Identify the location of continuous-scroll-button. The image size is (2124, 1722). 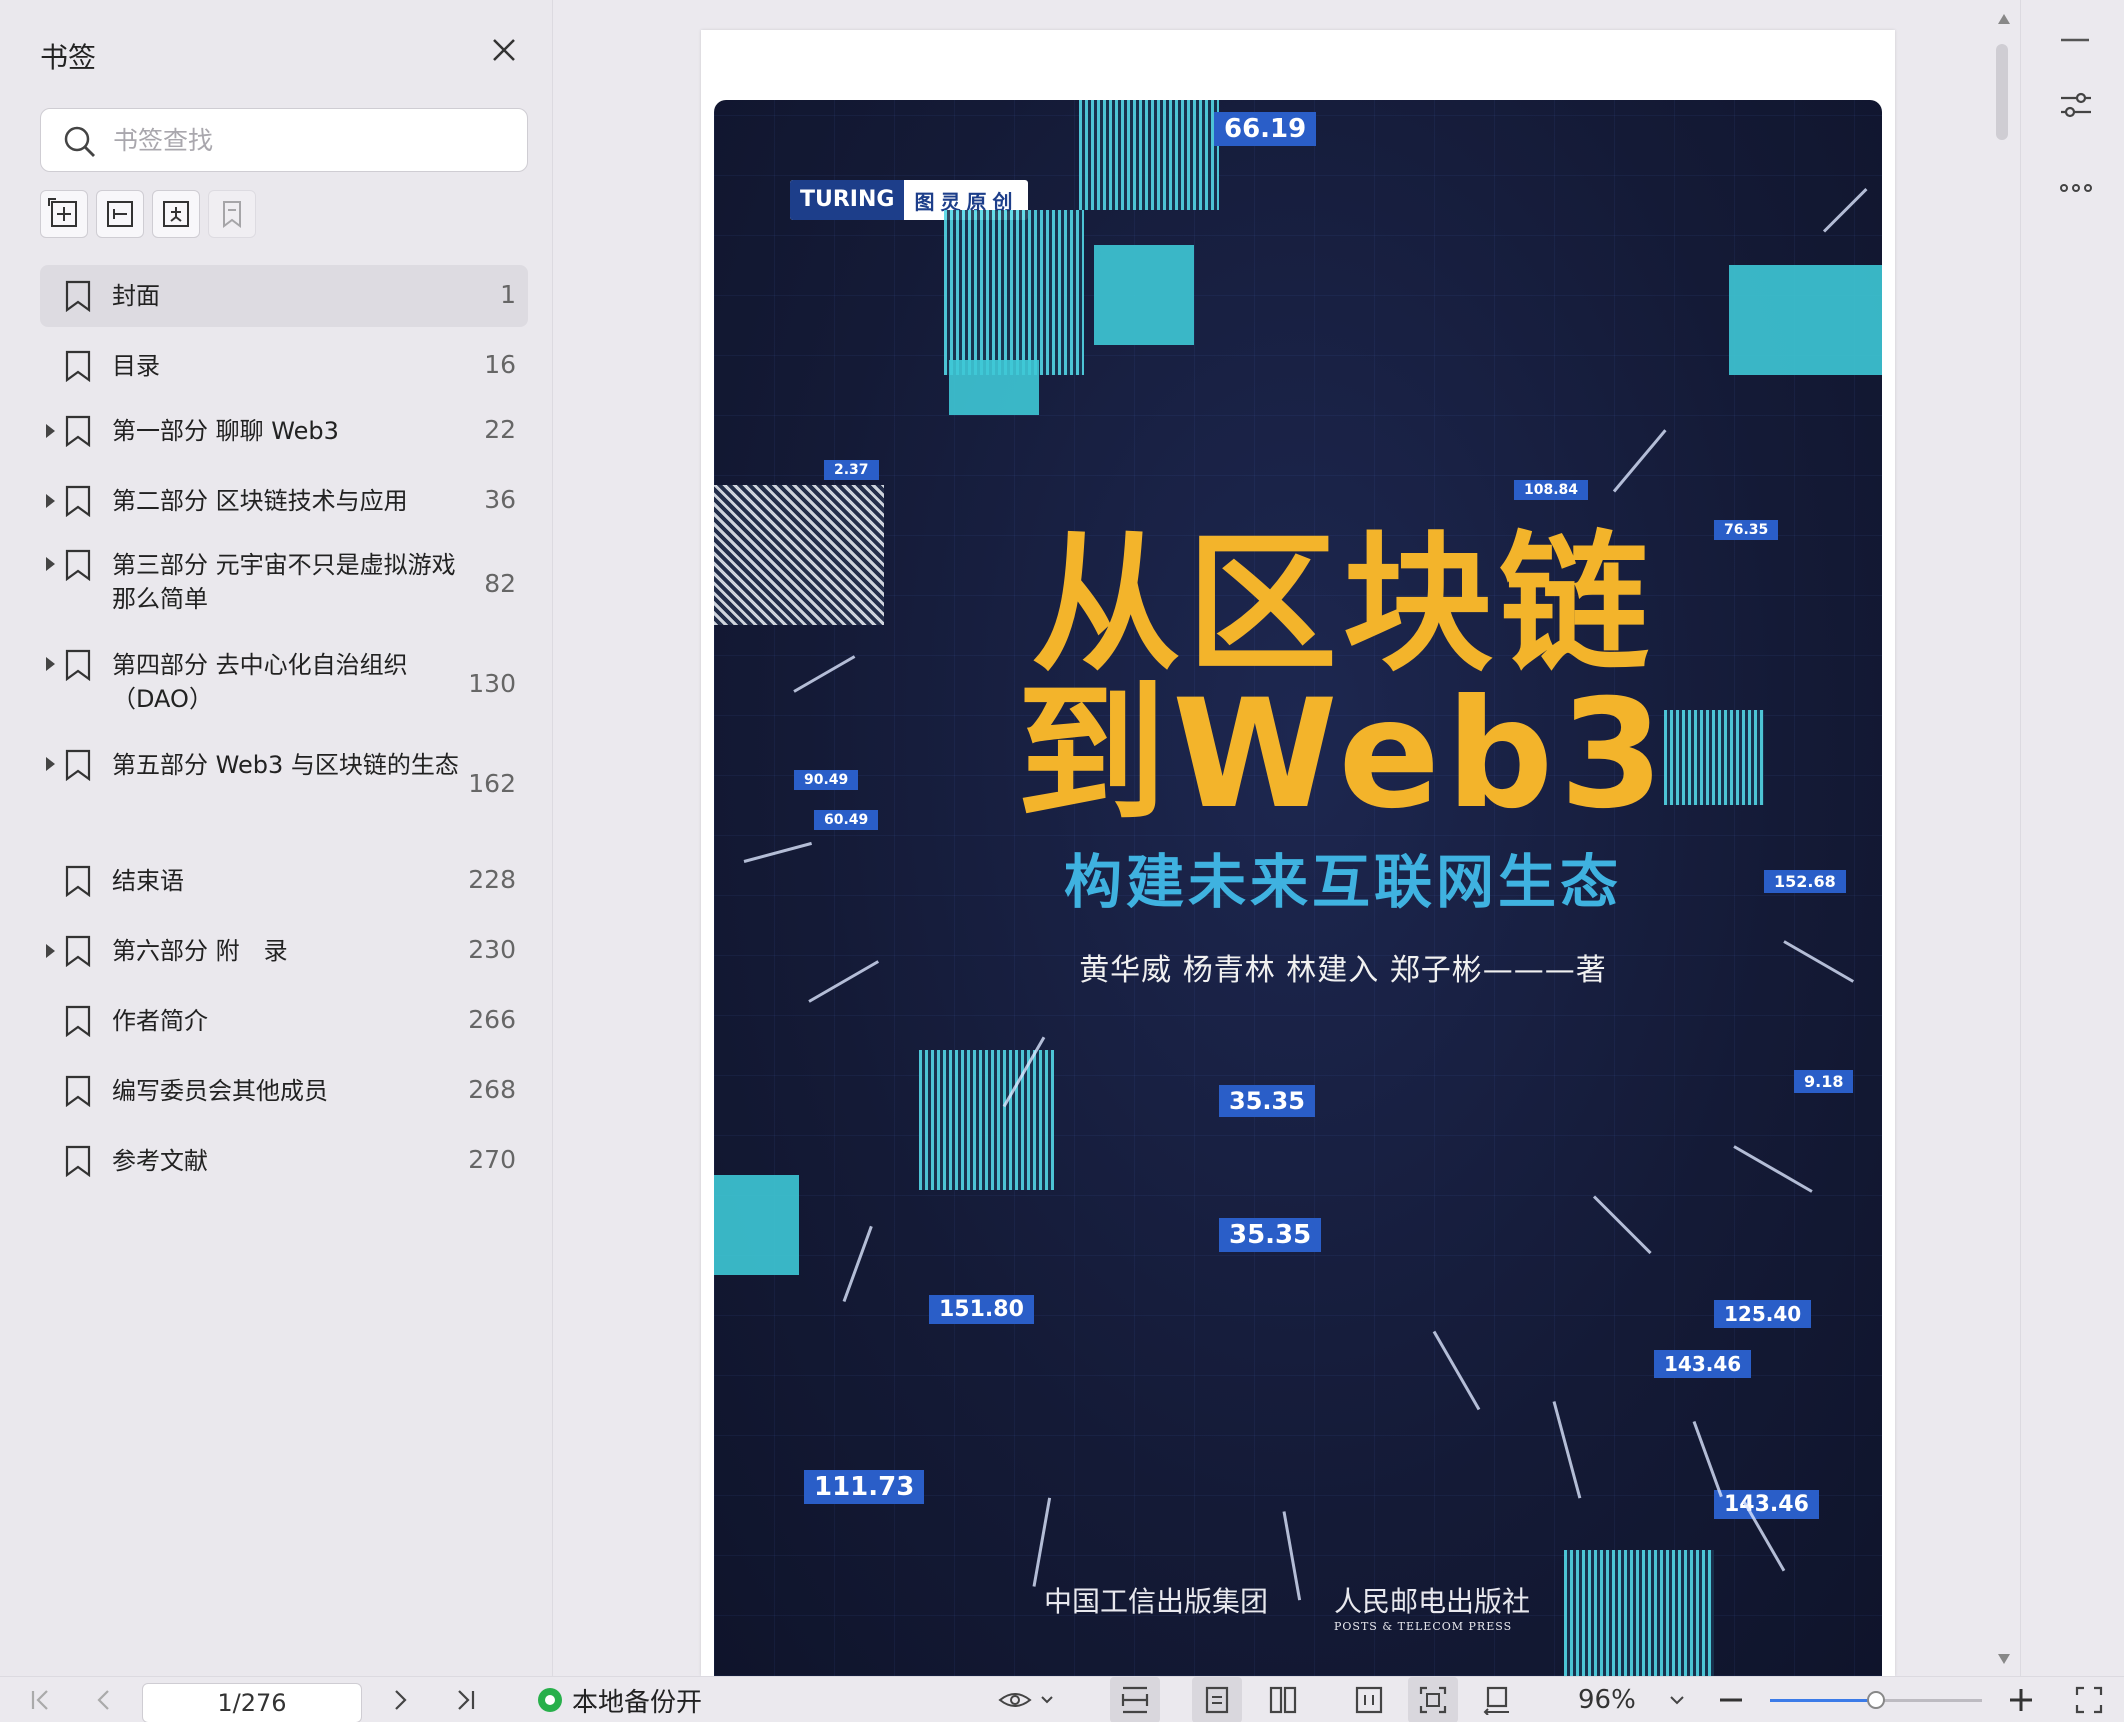
(1135, 1699).